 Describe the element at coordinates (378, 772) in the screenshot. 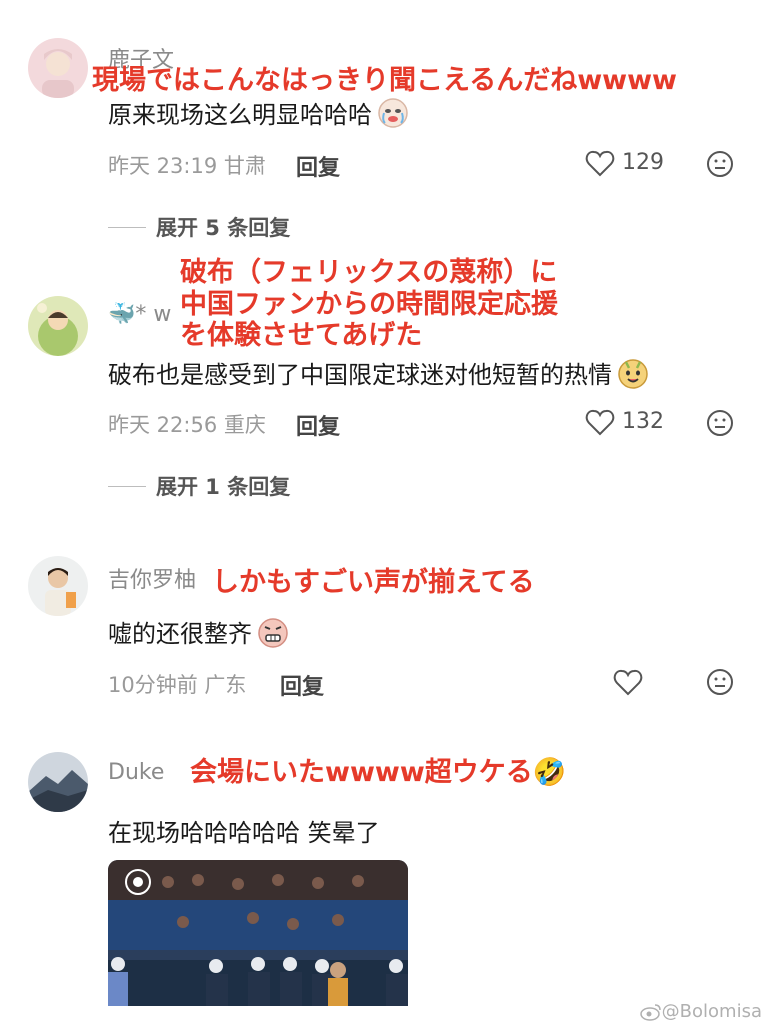

I see `translation-overlay: 会場にいたwwww超ウケる🤣` at that location.